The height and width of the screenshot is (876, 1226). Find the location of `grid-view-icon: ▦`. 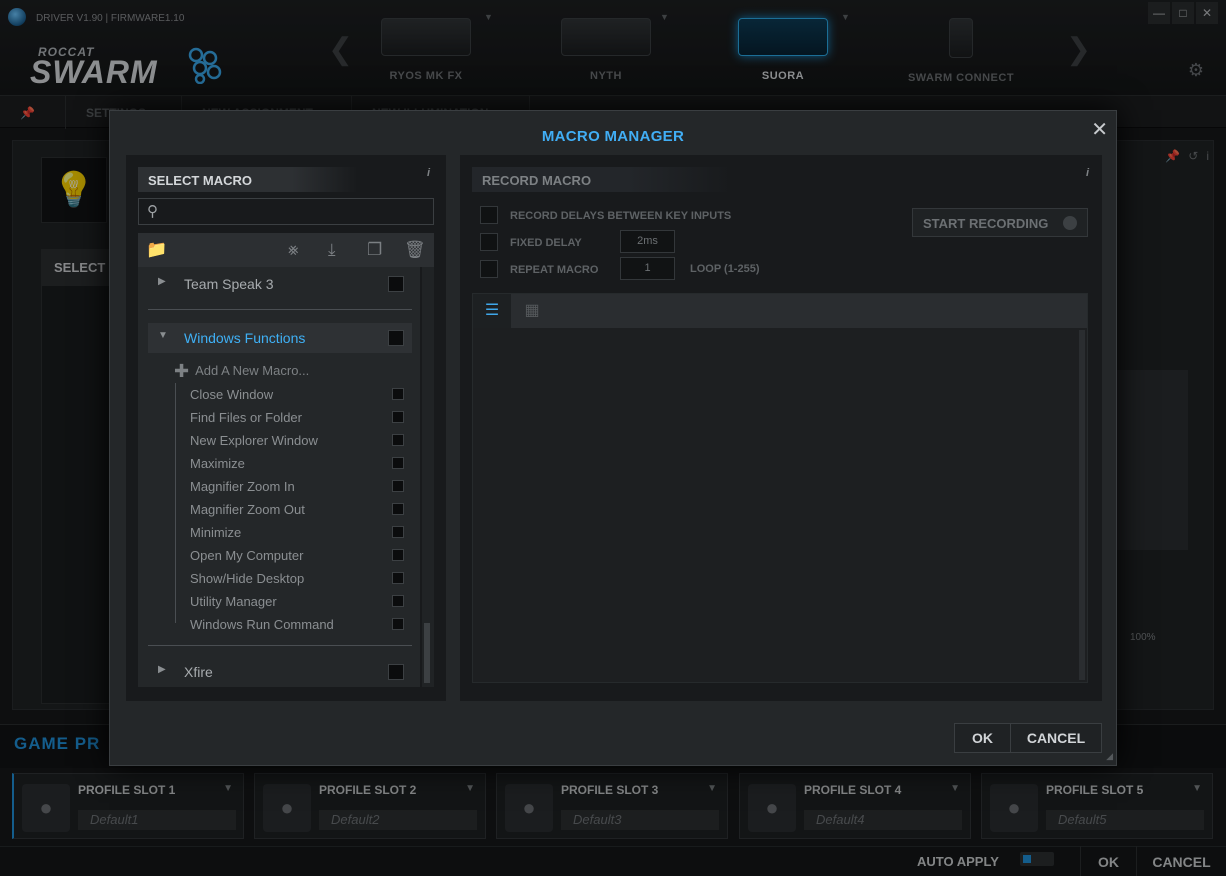

grid-view-icon: ▦ is located at coordinates (532, 311).